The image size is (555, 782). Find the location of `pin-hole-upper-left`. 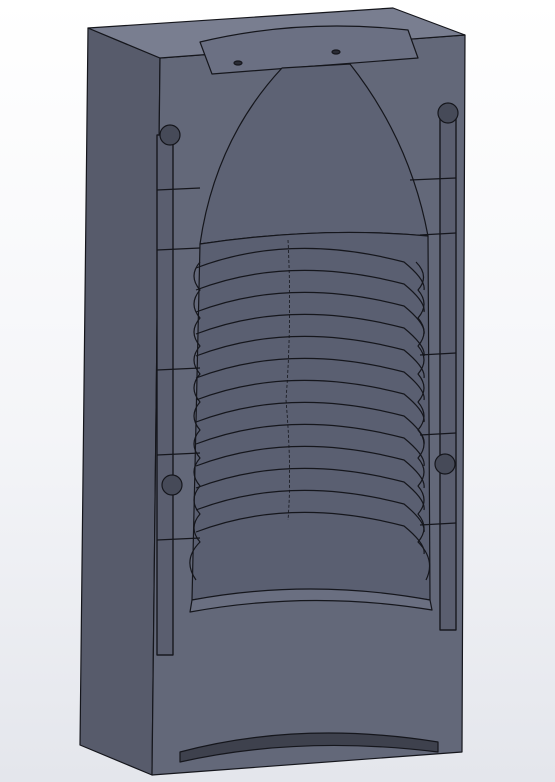

pin-hole-upper-left is located at coordinates (170, 135).